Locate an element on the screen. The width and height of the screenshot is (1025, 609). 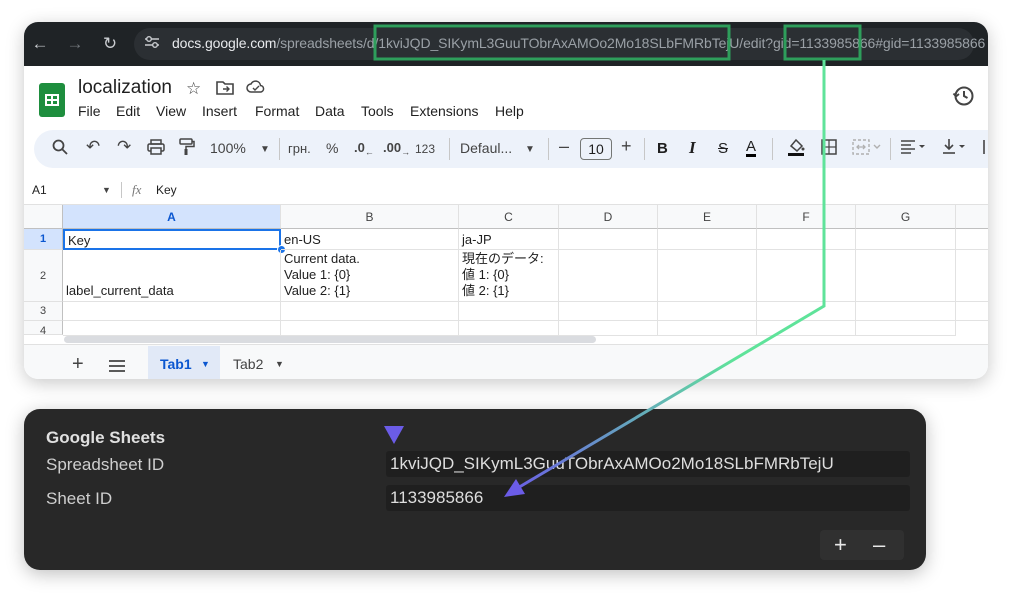
sheet-arrowhead is located at coordinates (514, 488).